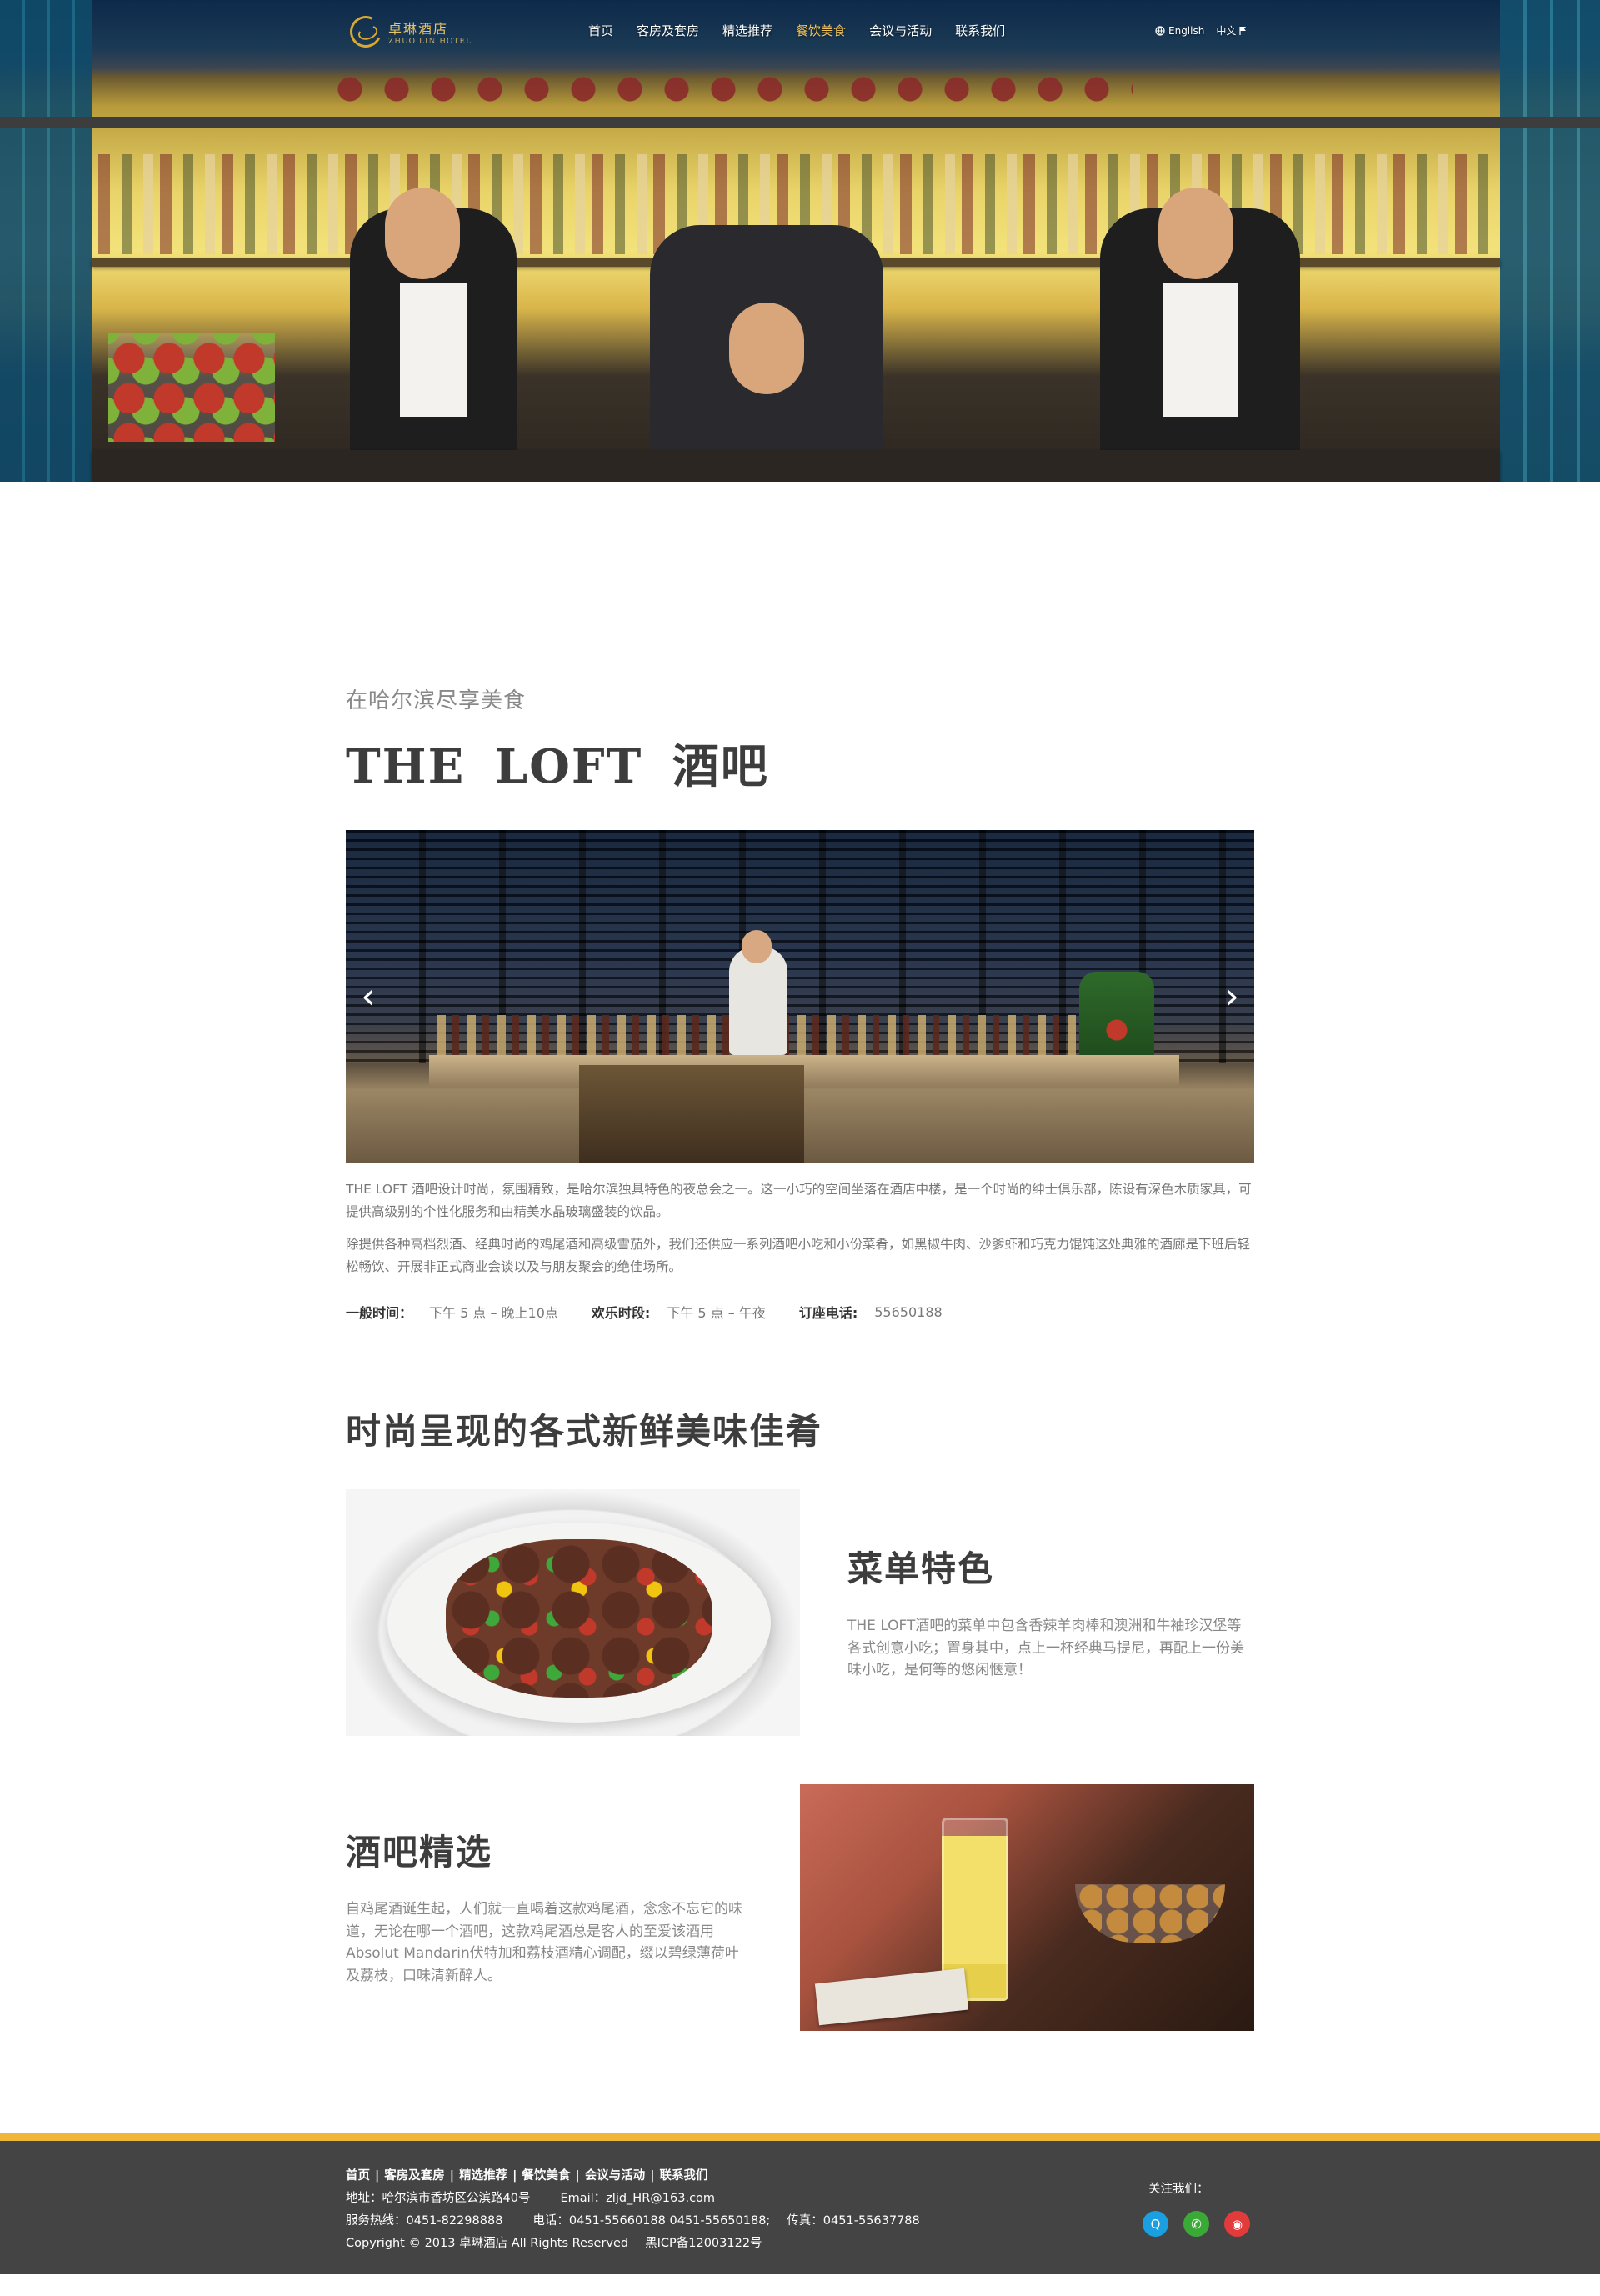 The height and width of the screenshot is (2296, 1600). What do you see at coordinates (1150, 1913) in the screenshot?
I see `snack-bowl` at bounding box center [1150, 1913].